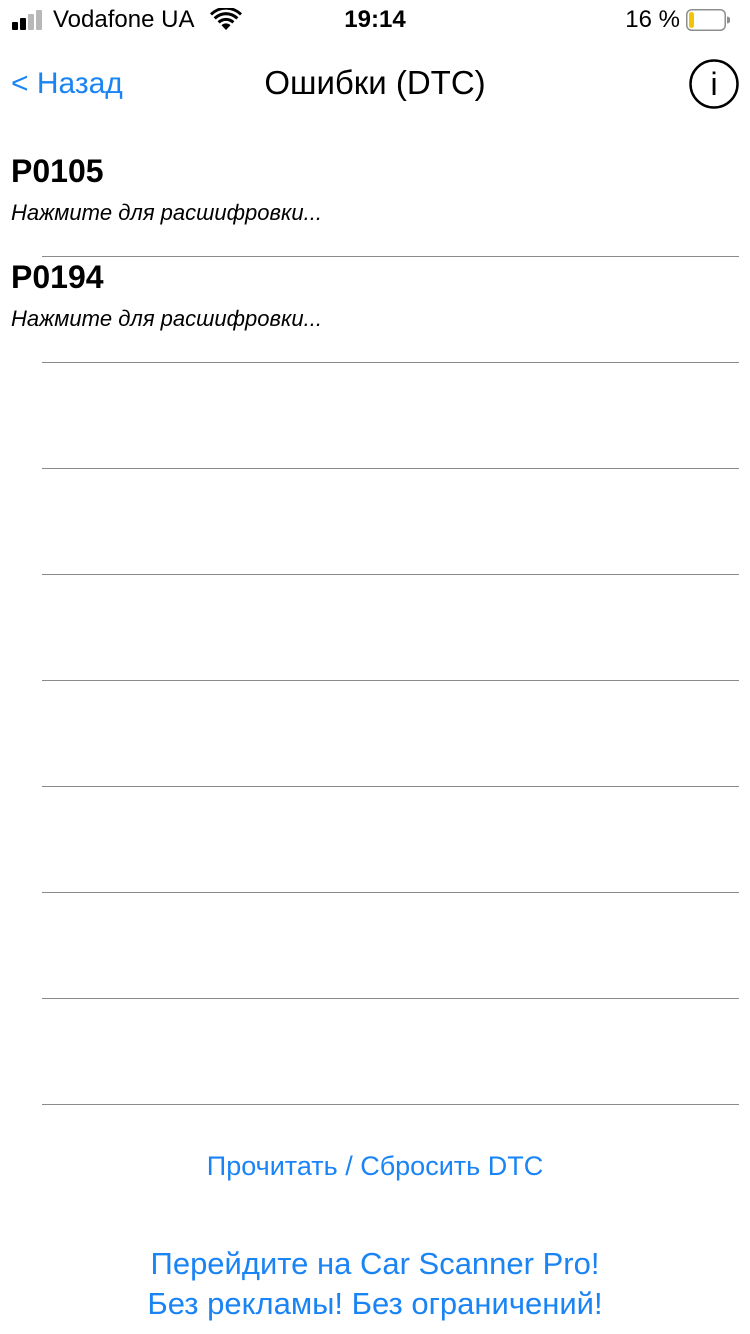 This screenshot has height=1334, width=750. I want to click on row-separator, so click(390, 1104).